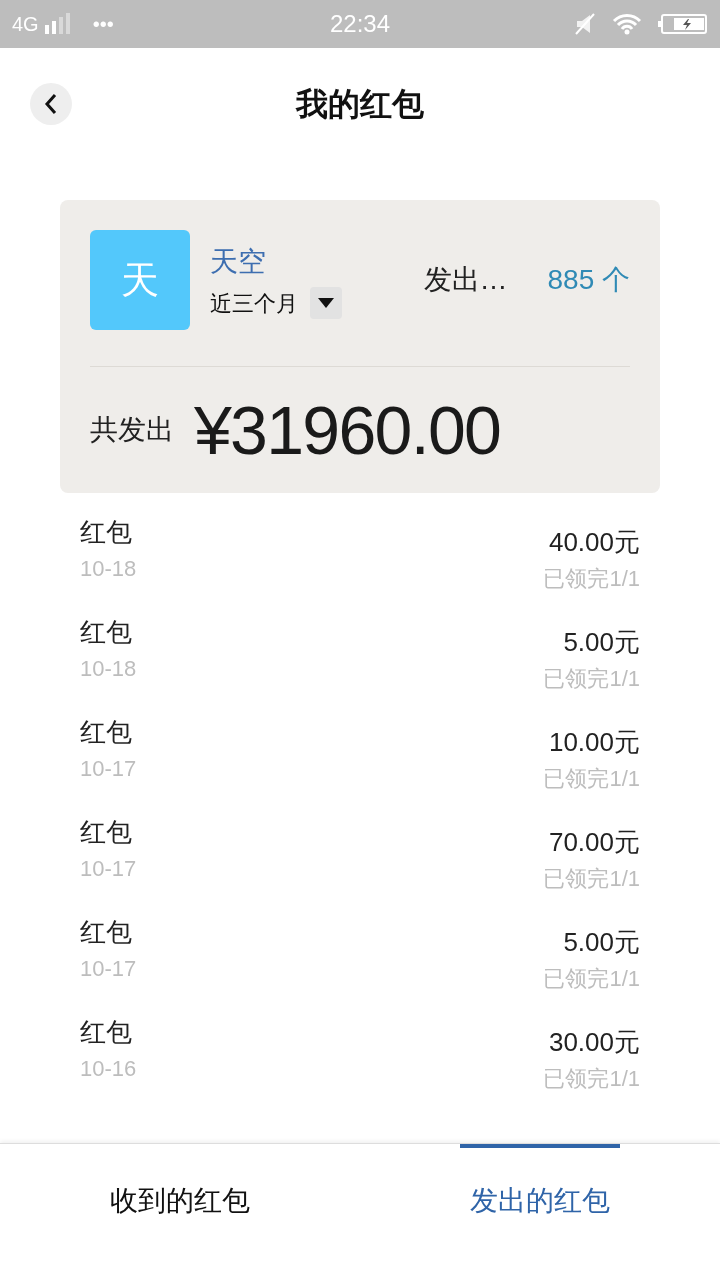 The height and width of the screenshot is (1280, 720). I want to click on back-icon, so click(51, 104).